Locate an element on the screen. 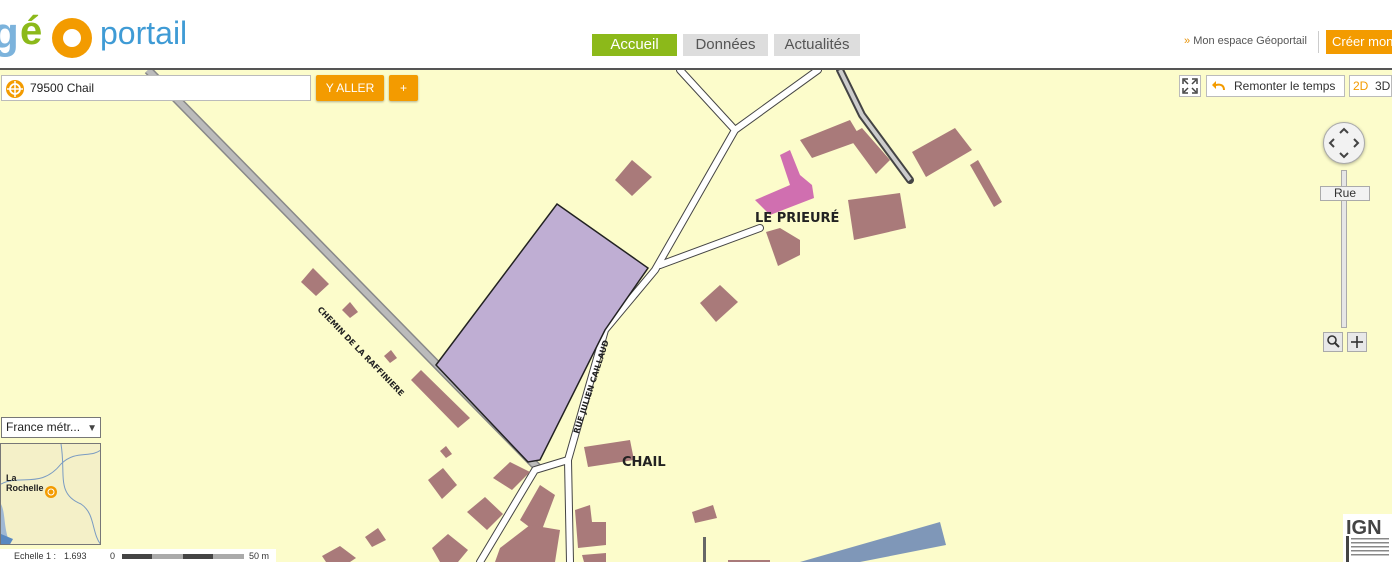 The width and height of the screenshot is (1392, 567). overview-map-image is located at coordinates (50, 494).